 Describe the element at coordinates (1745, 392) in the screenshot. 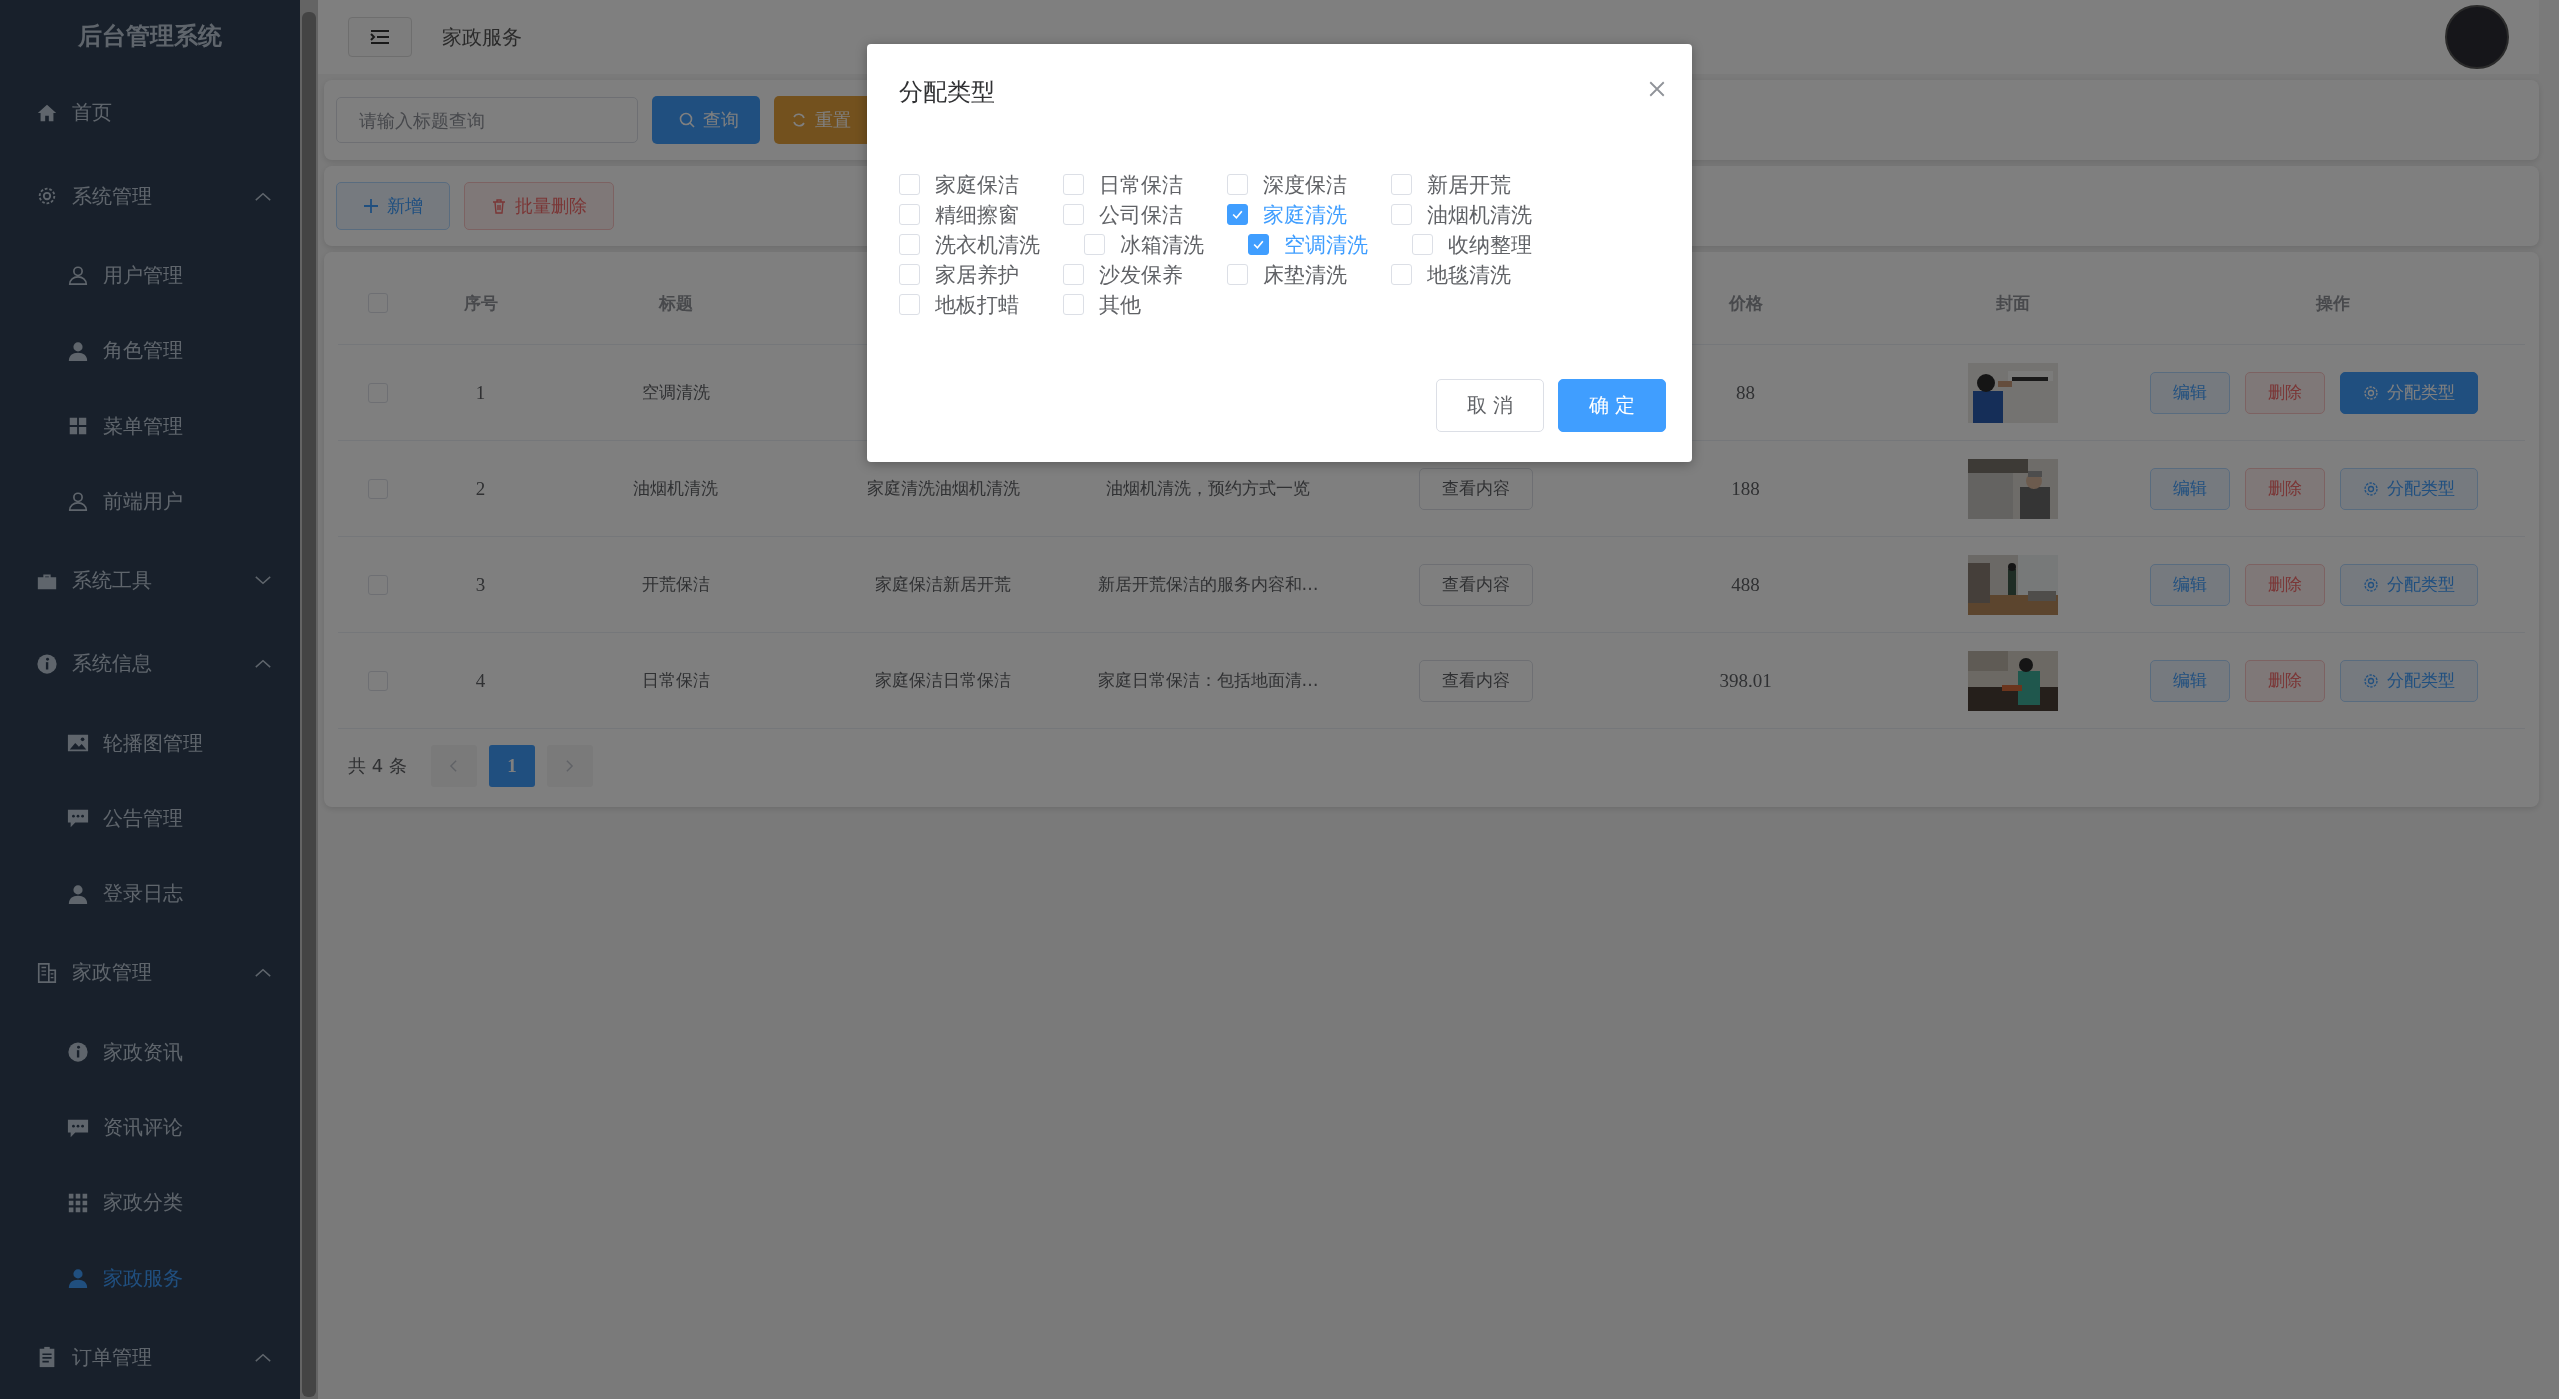

I see `table-cell: 88` at that location.